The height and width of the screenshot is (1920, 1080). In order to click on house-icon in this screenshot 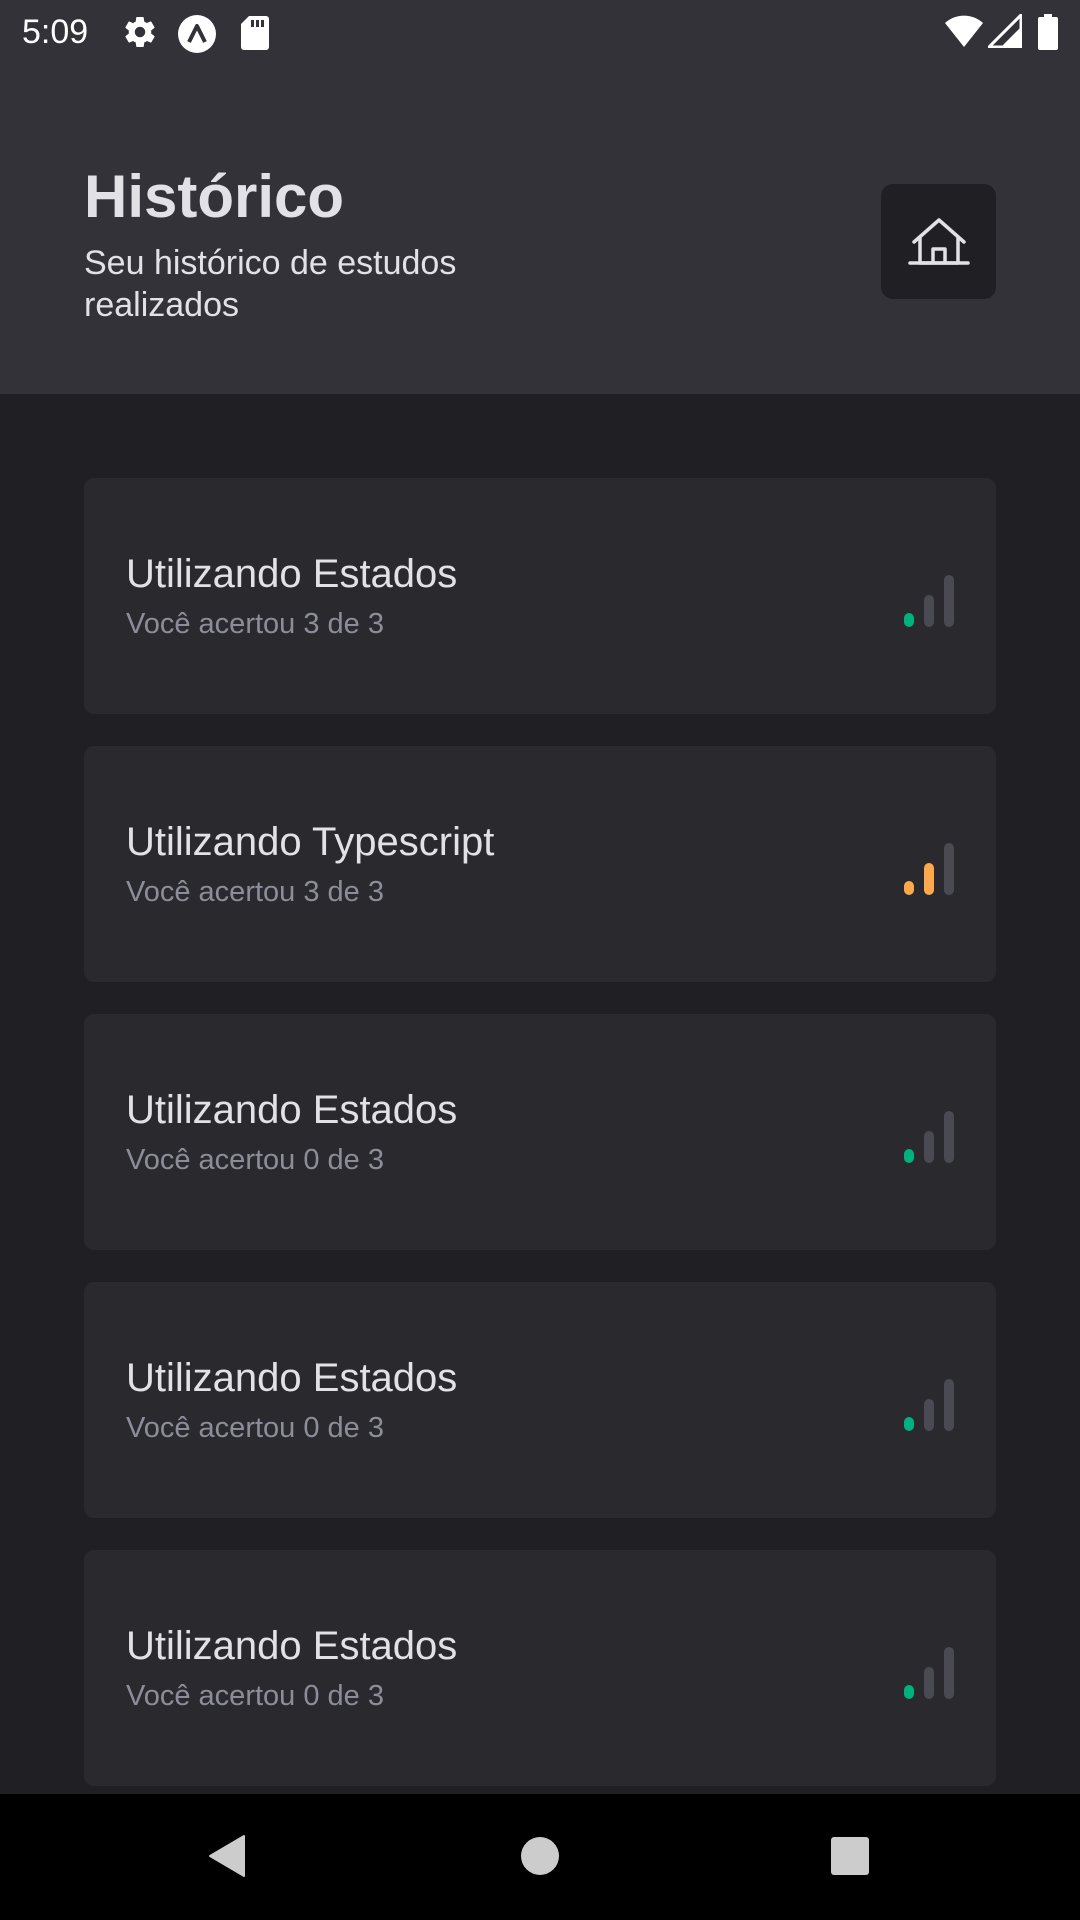, I will do `click(939, 242)`.